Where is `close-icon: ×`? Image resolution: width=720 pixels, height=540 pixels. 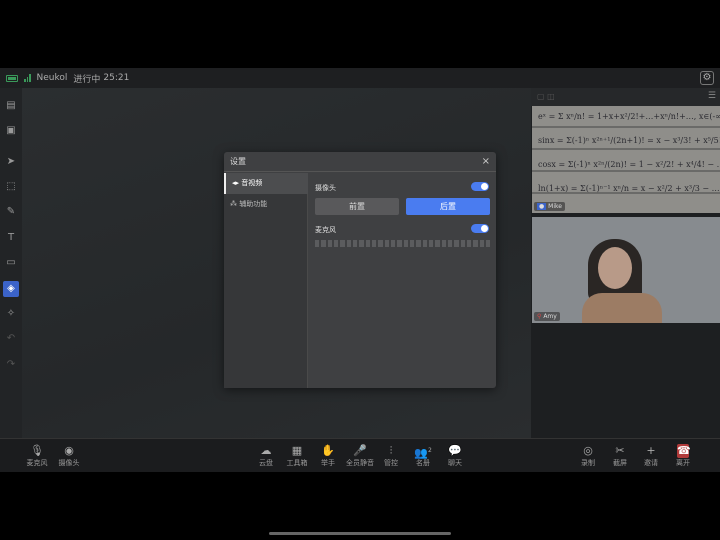
close-icon: × is located at coordinates (486, 162).